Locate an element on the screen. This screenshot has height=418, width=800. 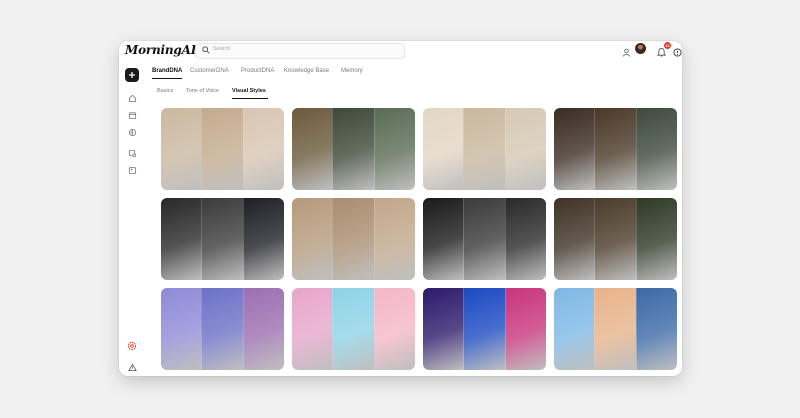
subtab-basics: Basics is located at coordinates (165, 91).